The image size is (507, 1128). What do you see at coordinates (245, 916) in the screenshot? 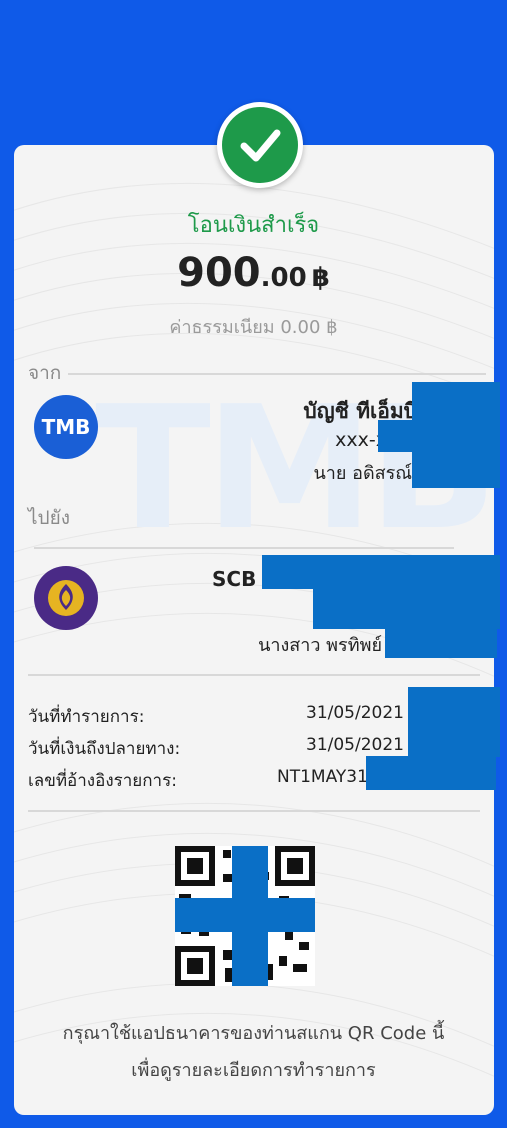
I see `qr-code` at bounding box center [245, 916].